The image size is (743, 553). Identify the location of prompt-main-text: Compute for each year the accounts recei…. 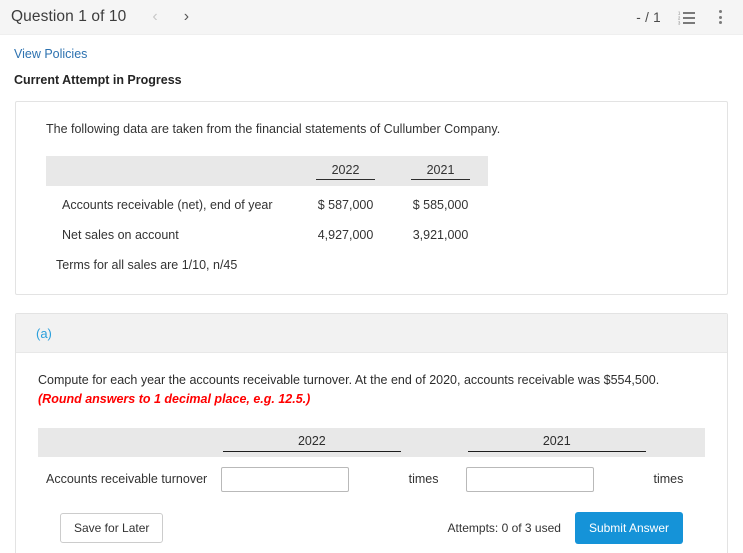
(349, 380).